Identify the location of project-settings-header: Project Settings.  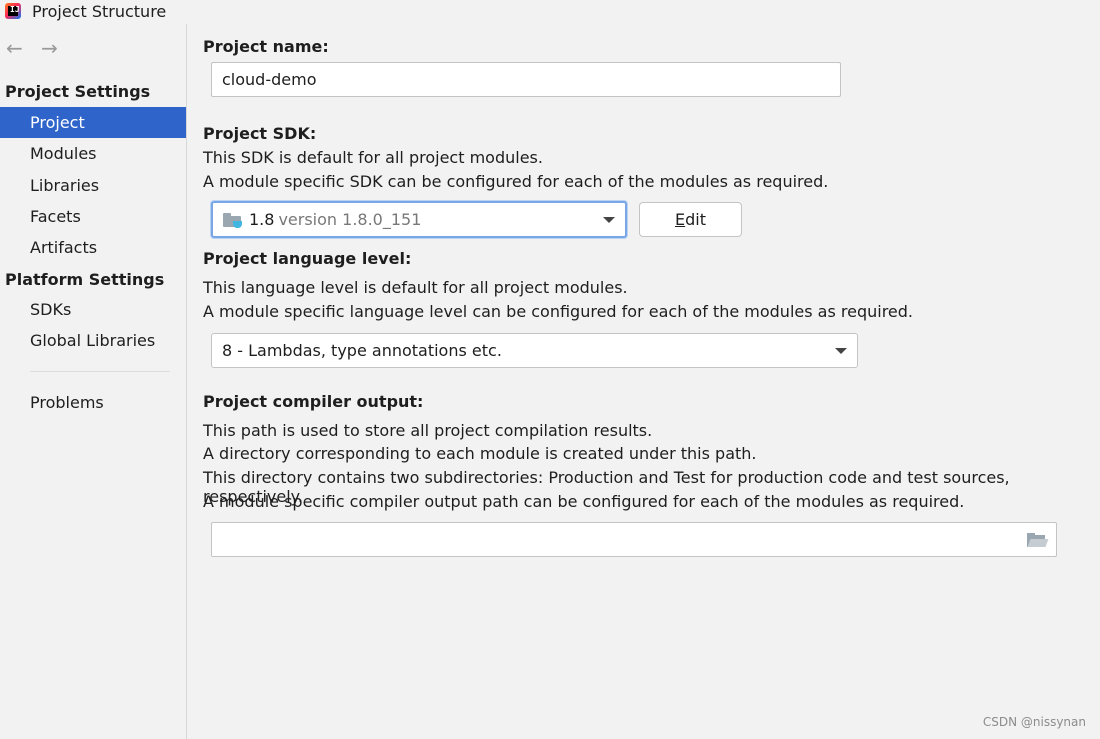
(78, 91).